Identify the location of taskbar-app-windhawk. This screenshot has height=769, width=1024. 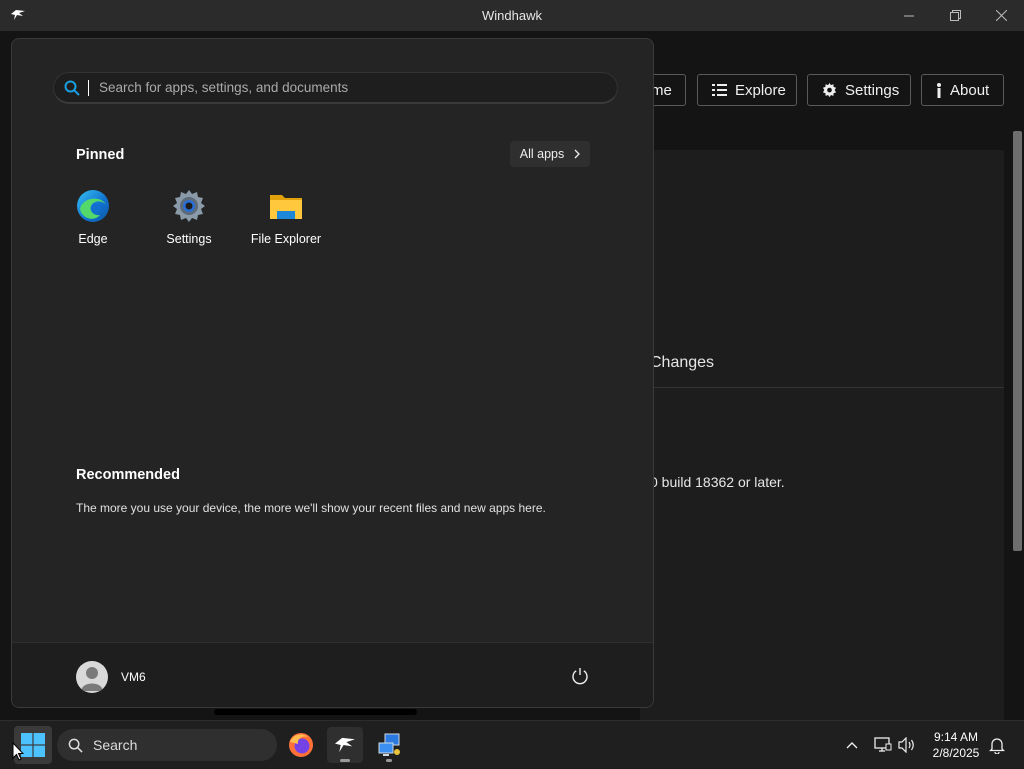
(345, 745).